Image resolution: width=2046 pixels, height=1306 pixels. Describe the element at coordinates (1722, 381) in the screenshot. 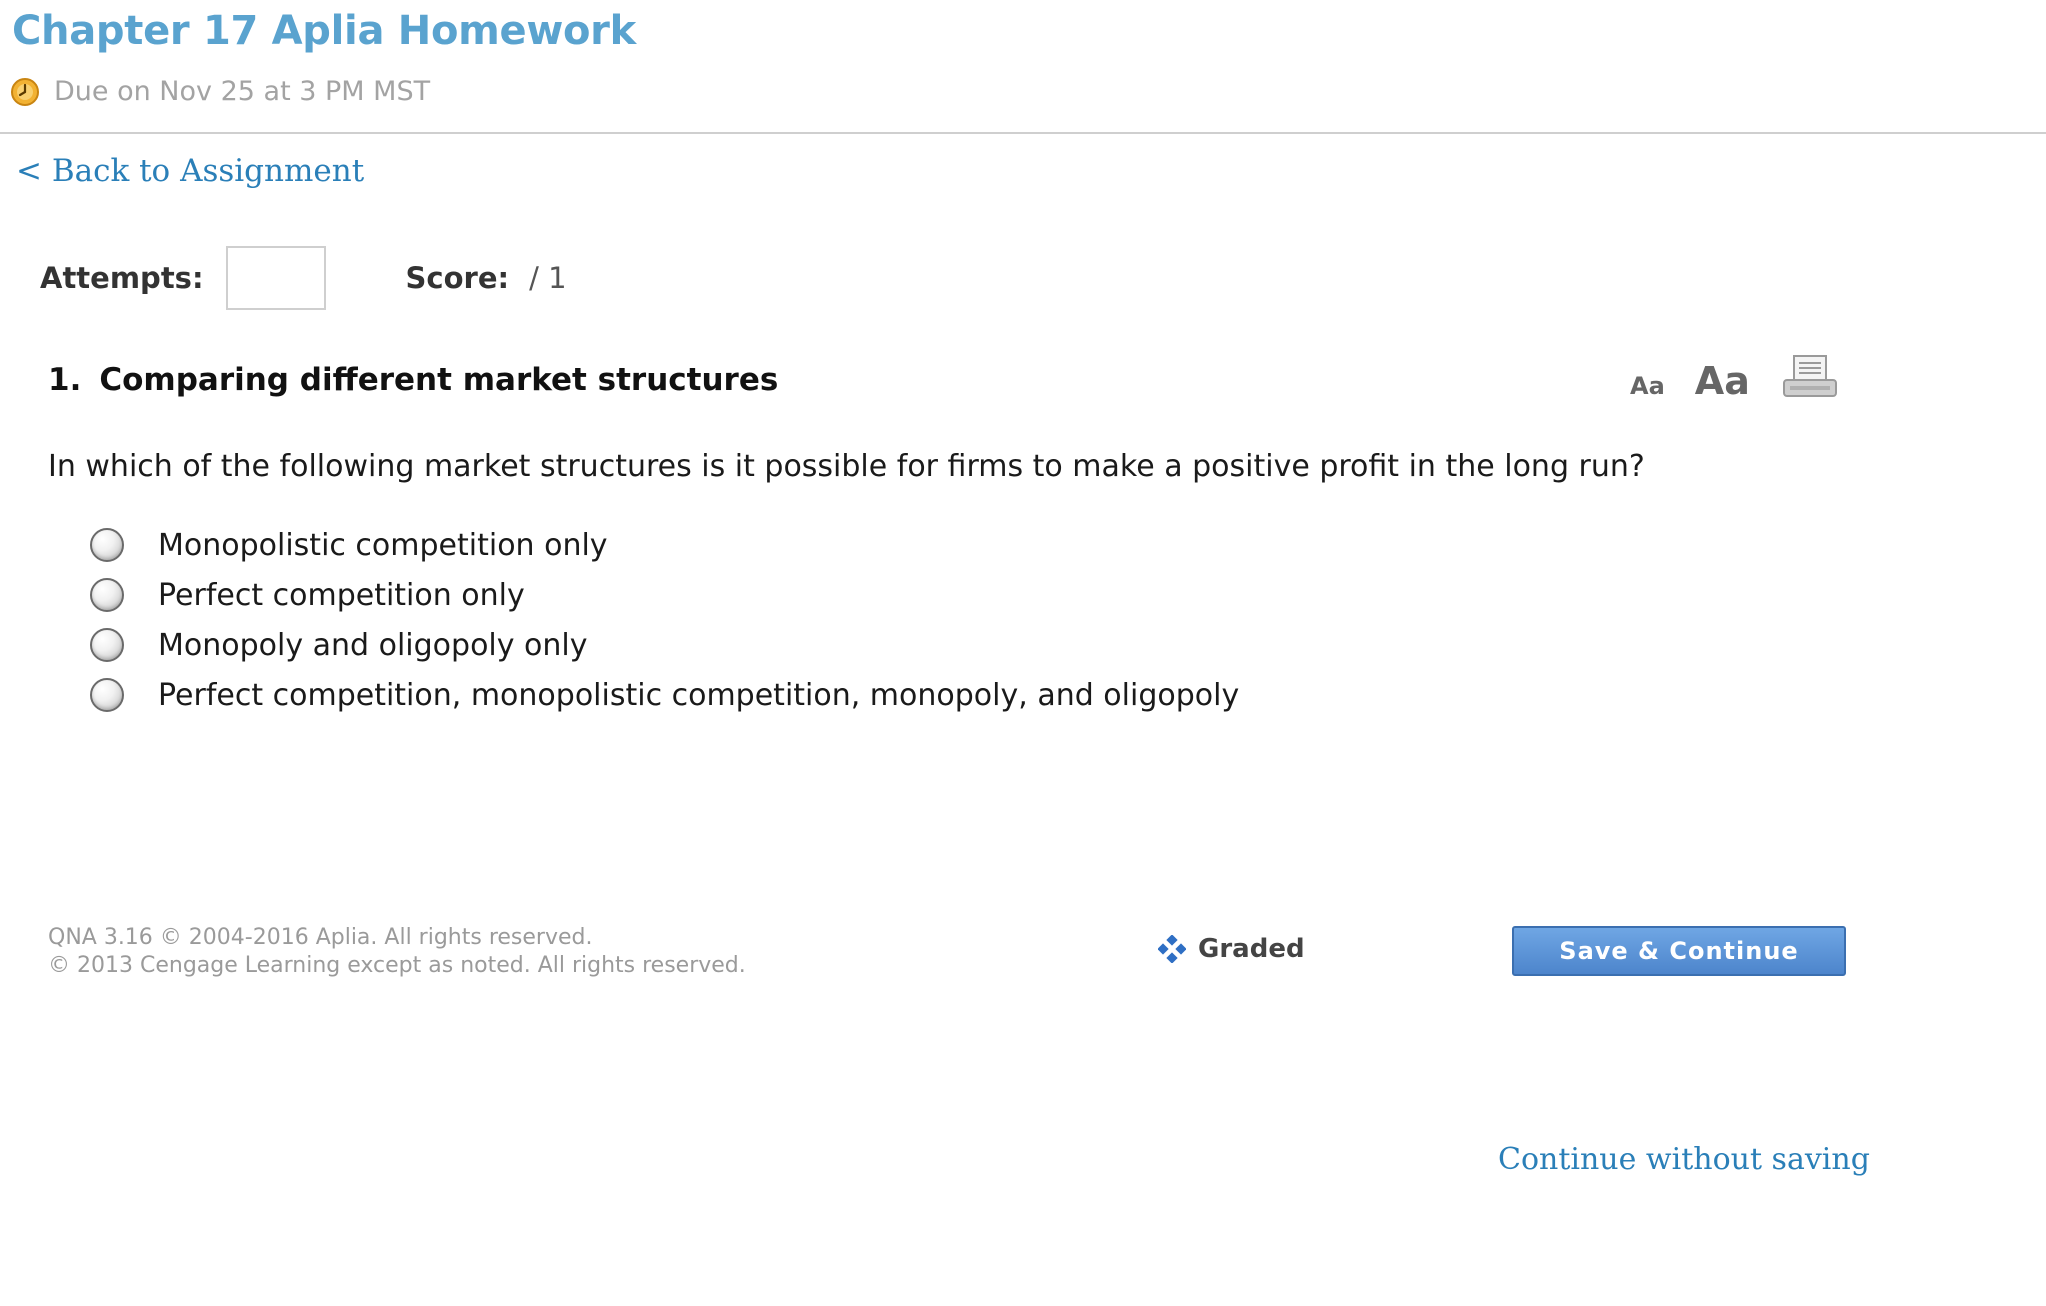

I see `increase-font-button: Aa` at that location.